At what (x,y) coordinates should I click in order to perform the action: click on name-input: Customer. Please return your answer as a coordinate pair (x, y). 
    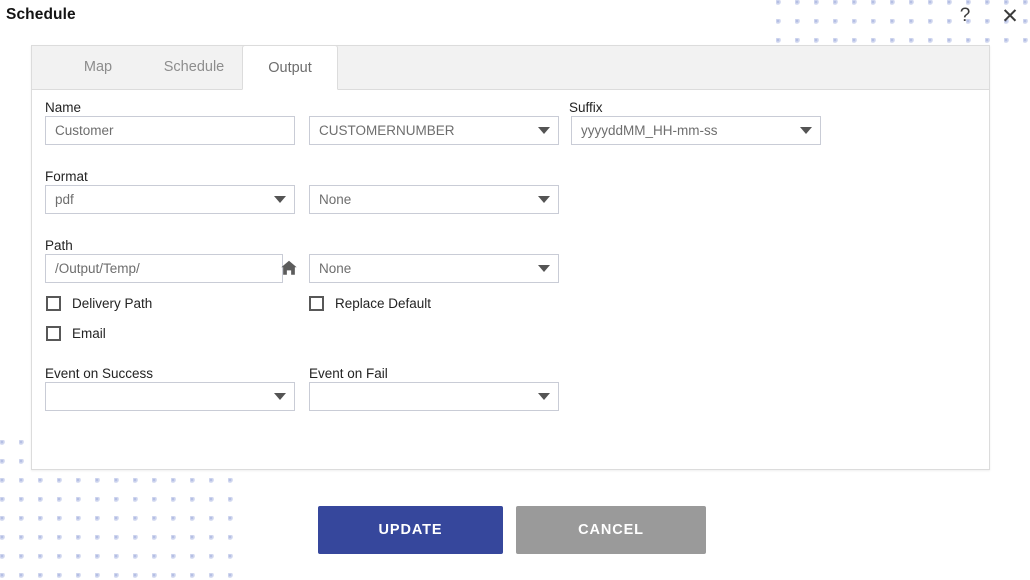
    Looking at the image, I should click on (170, 130).